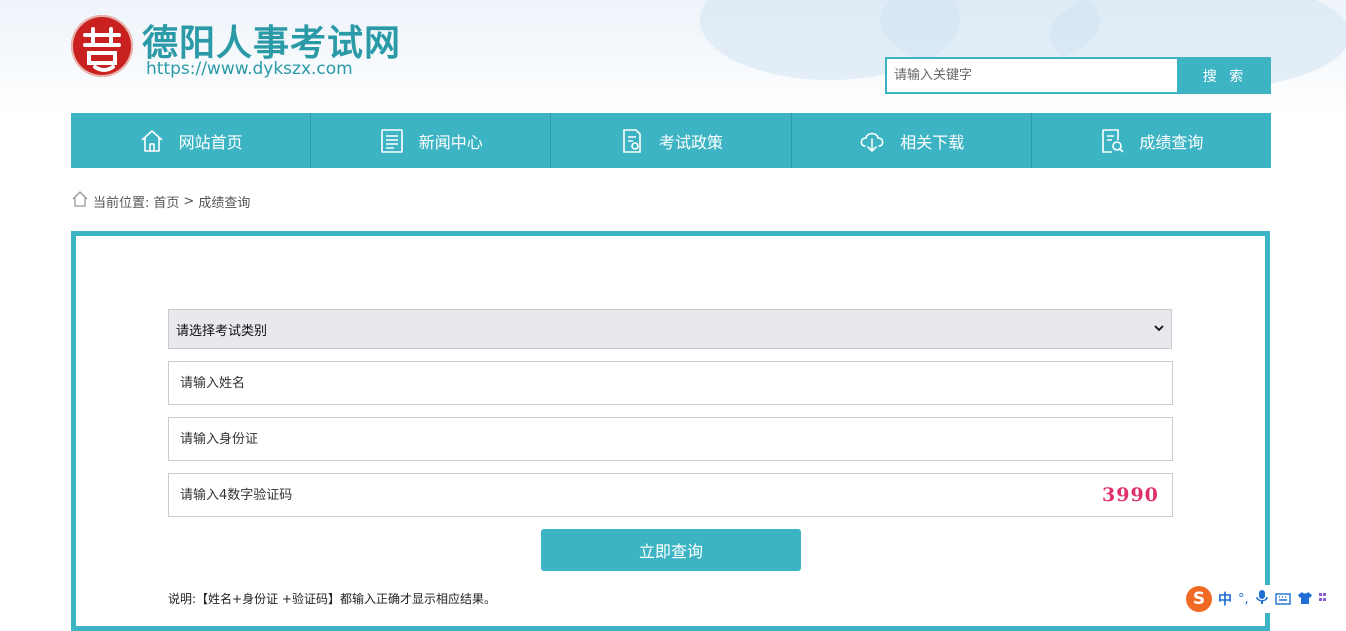  What do you see at coordinates (1171, 142) in the screenshot?
I see `nav-label: 成绩查询` at bounding box center [1171, 142].